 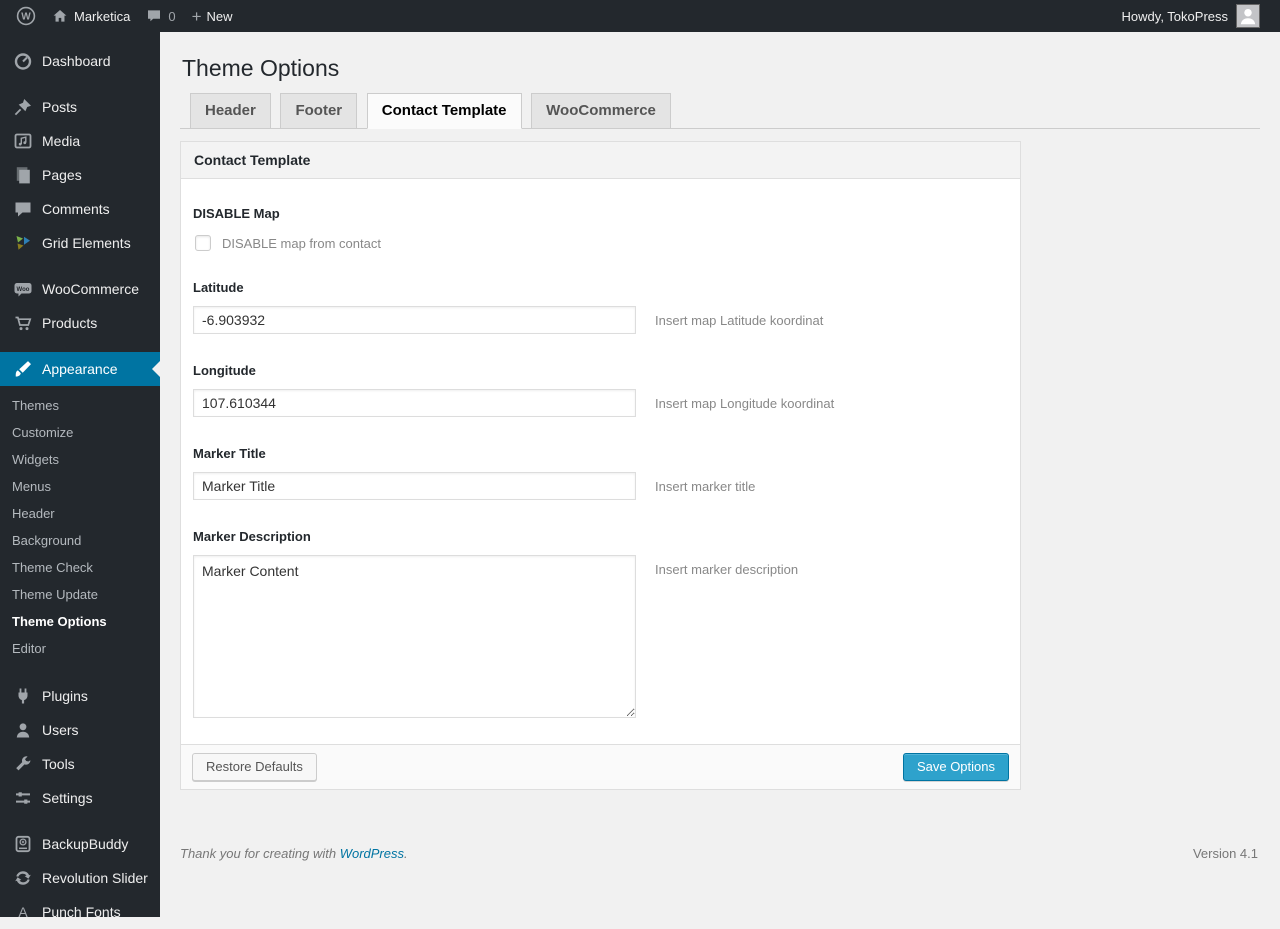 I want to click on sidebar-subitem-customize: Customize, so click(x=80, y=433).